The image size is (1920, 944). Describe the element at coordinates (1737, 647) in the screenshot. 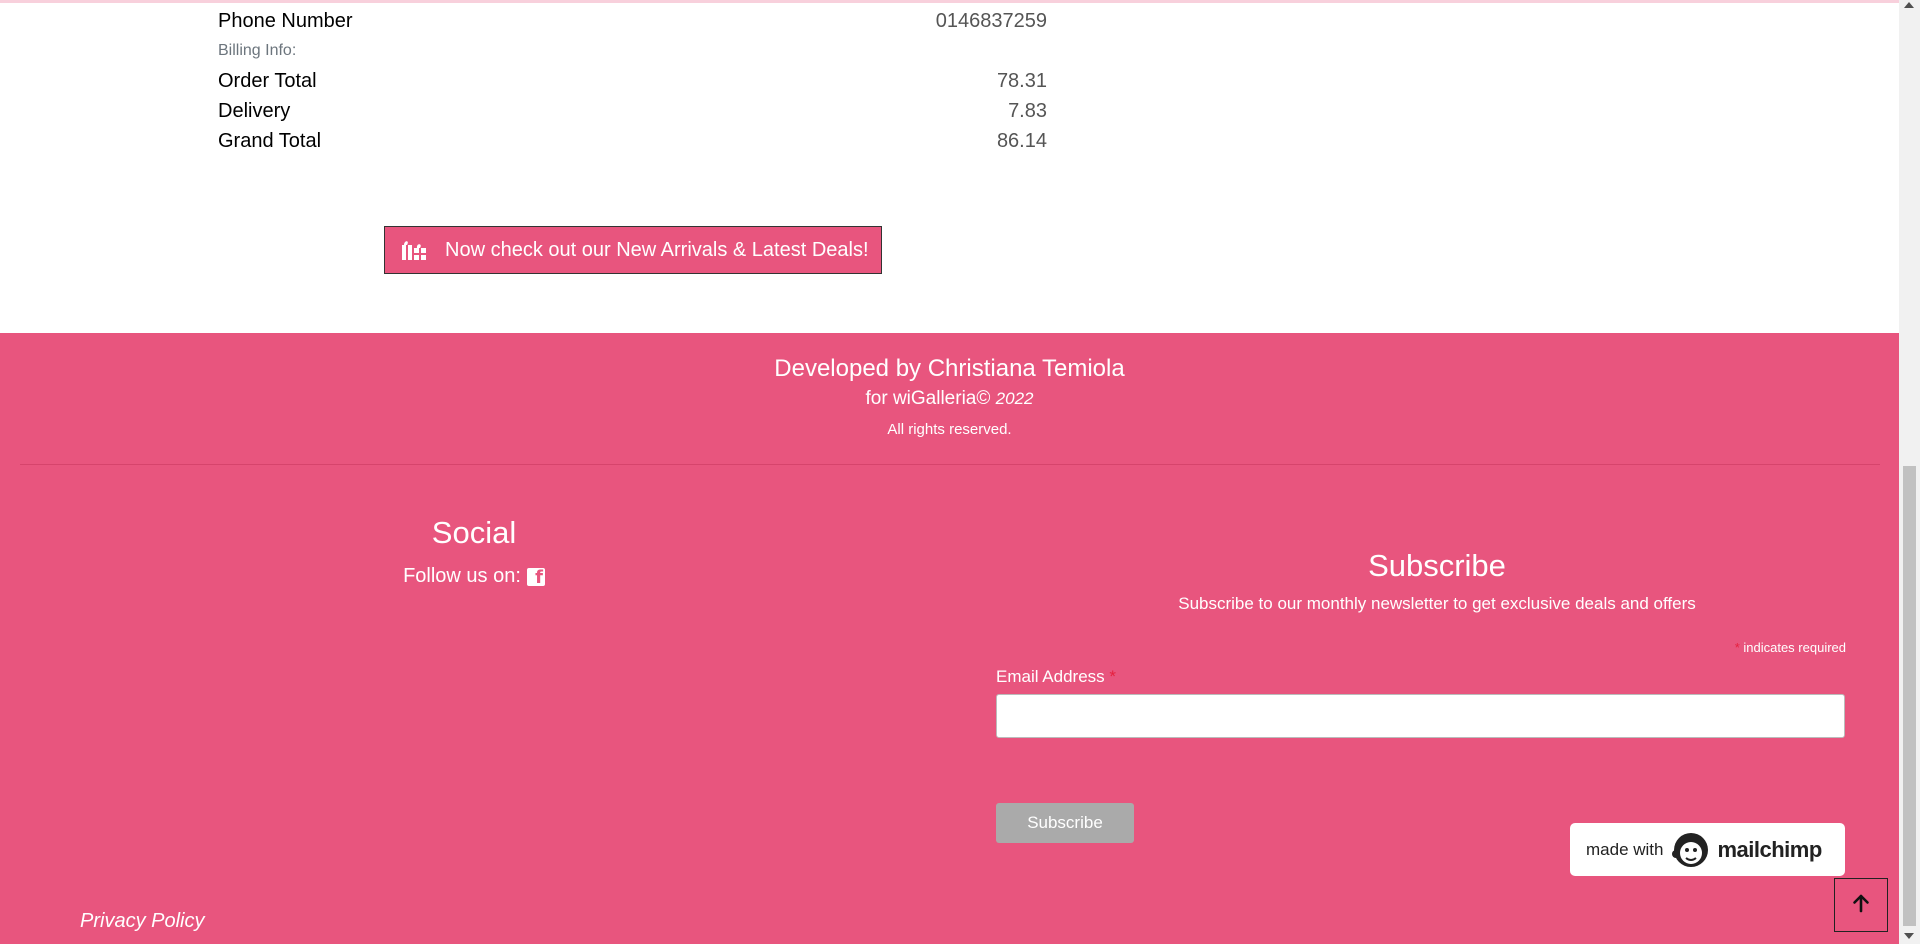

I see `required-asterisk: *` at that location.